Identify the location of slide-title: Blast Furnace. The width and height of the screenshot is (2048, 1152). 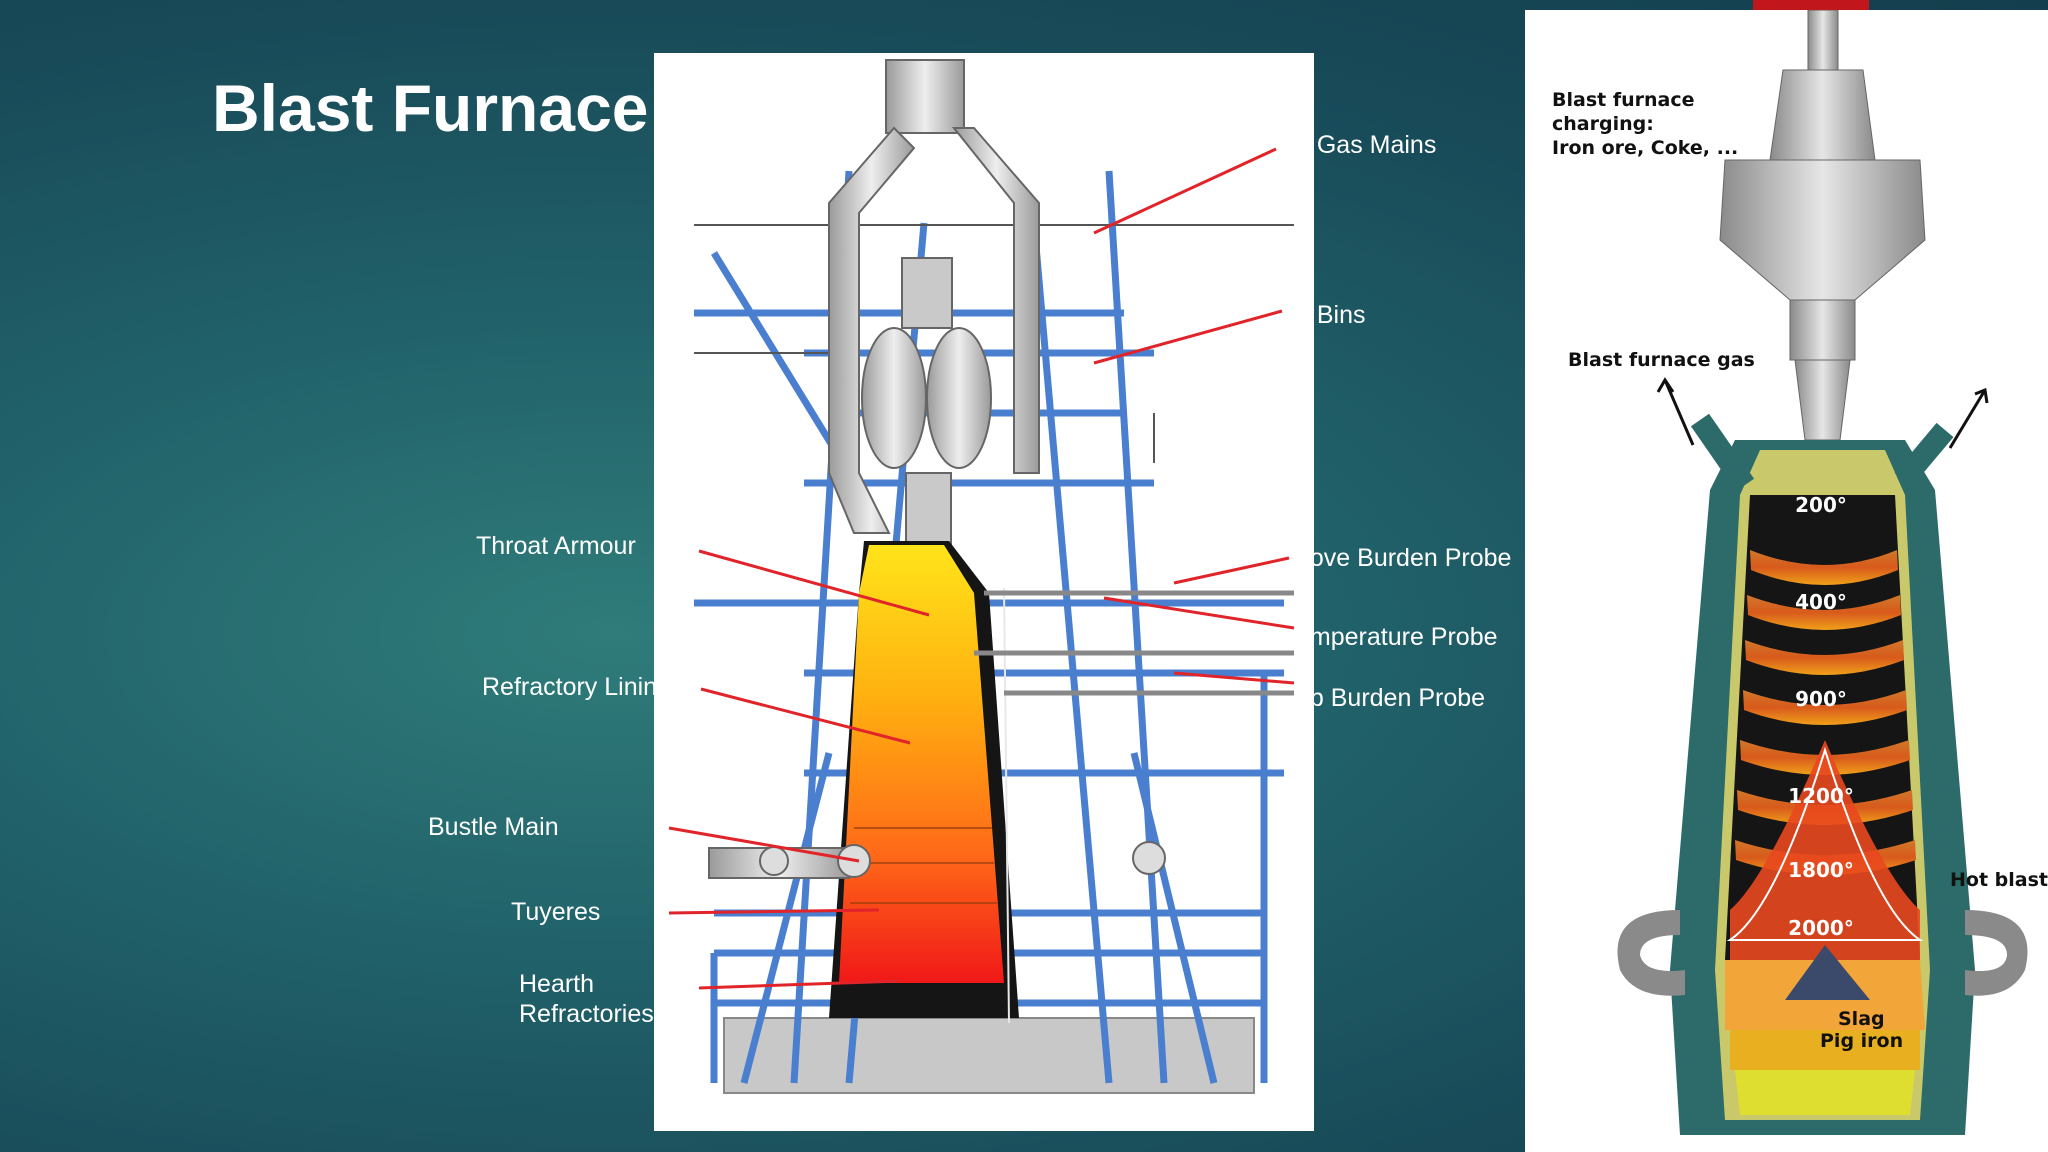
(430, 108).